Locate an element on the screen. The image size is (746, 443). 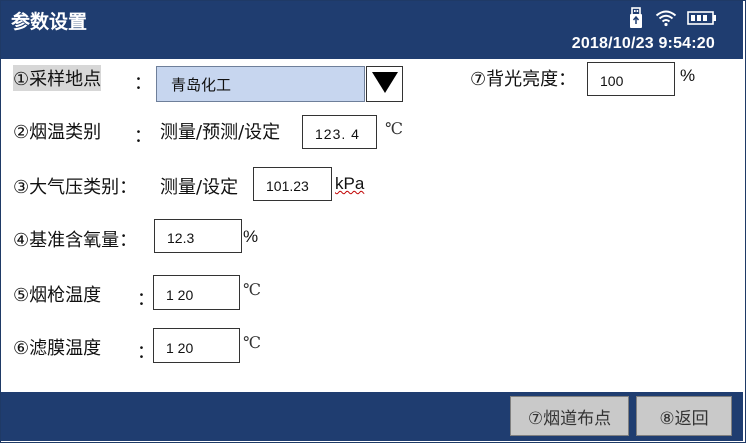
flue-temp-input: 123. 4 is located at coordinates (339, 132).